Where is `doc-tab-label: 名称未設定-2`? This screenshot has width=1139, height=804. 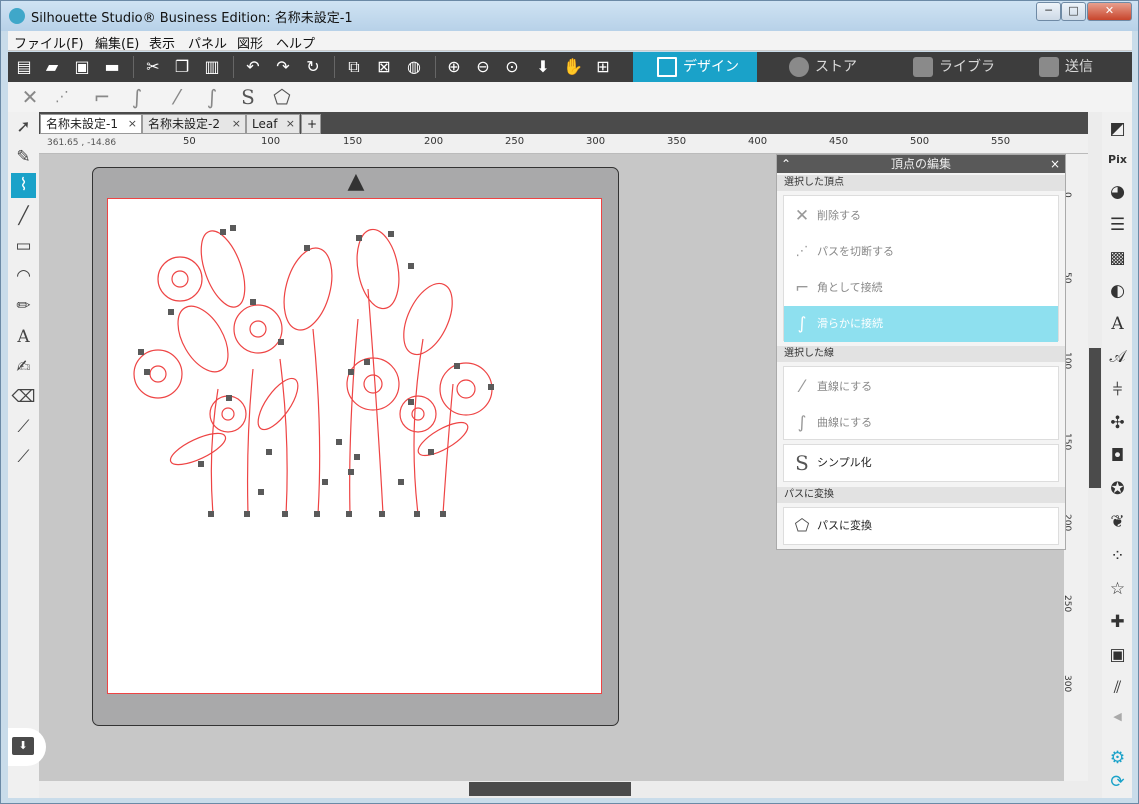
doc-tab-label: 名称未設定-2 is located at coordinates (184, 124).